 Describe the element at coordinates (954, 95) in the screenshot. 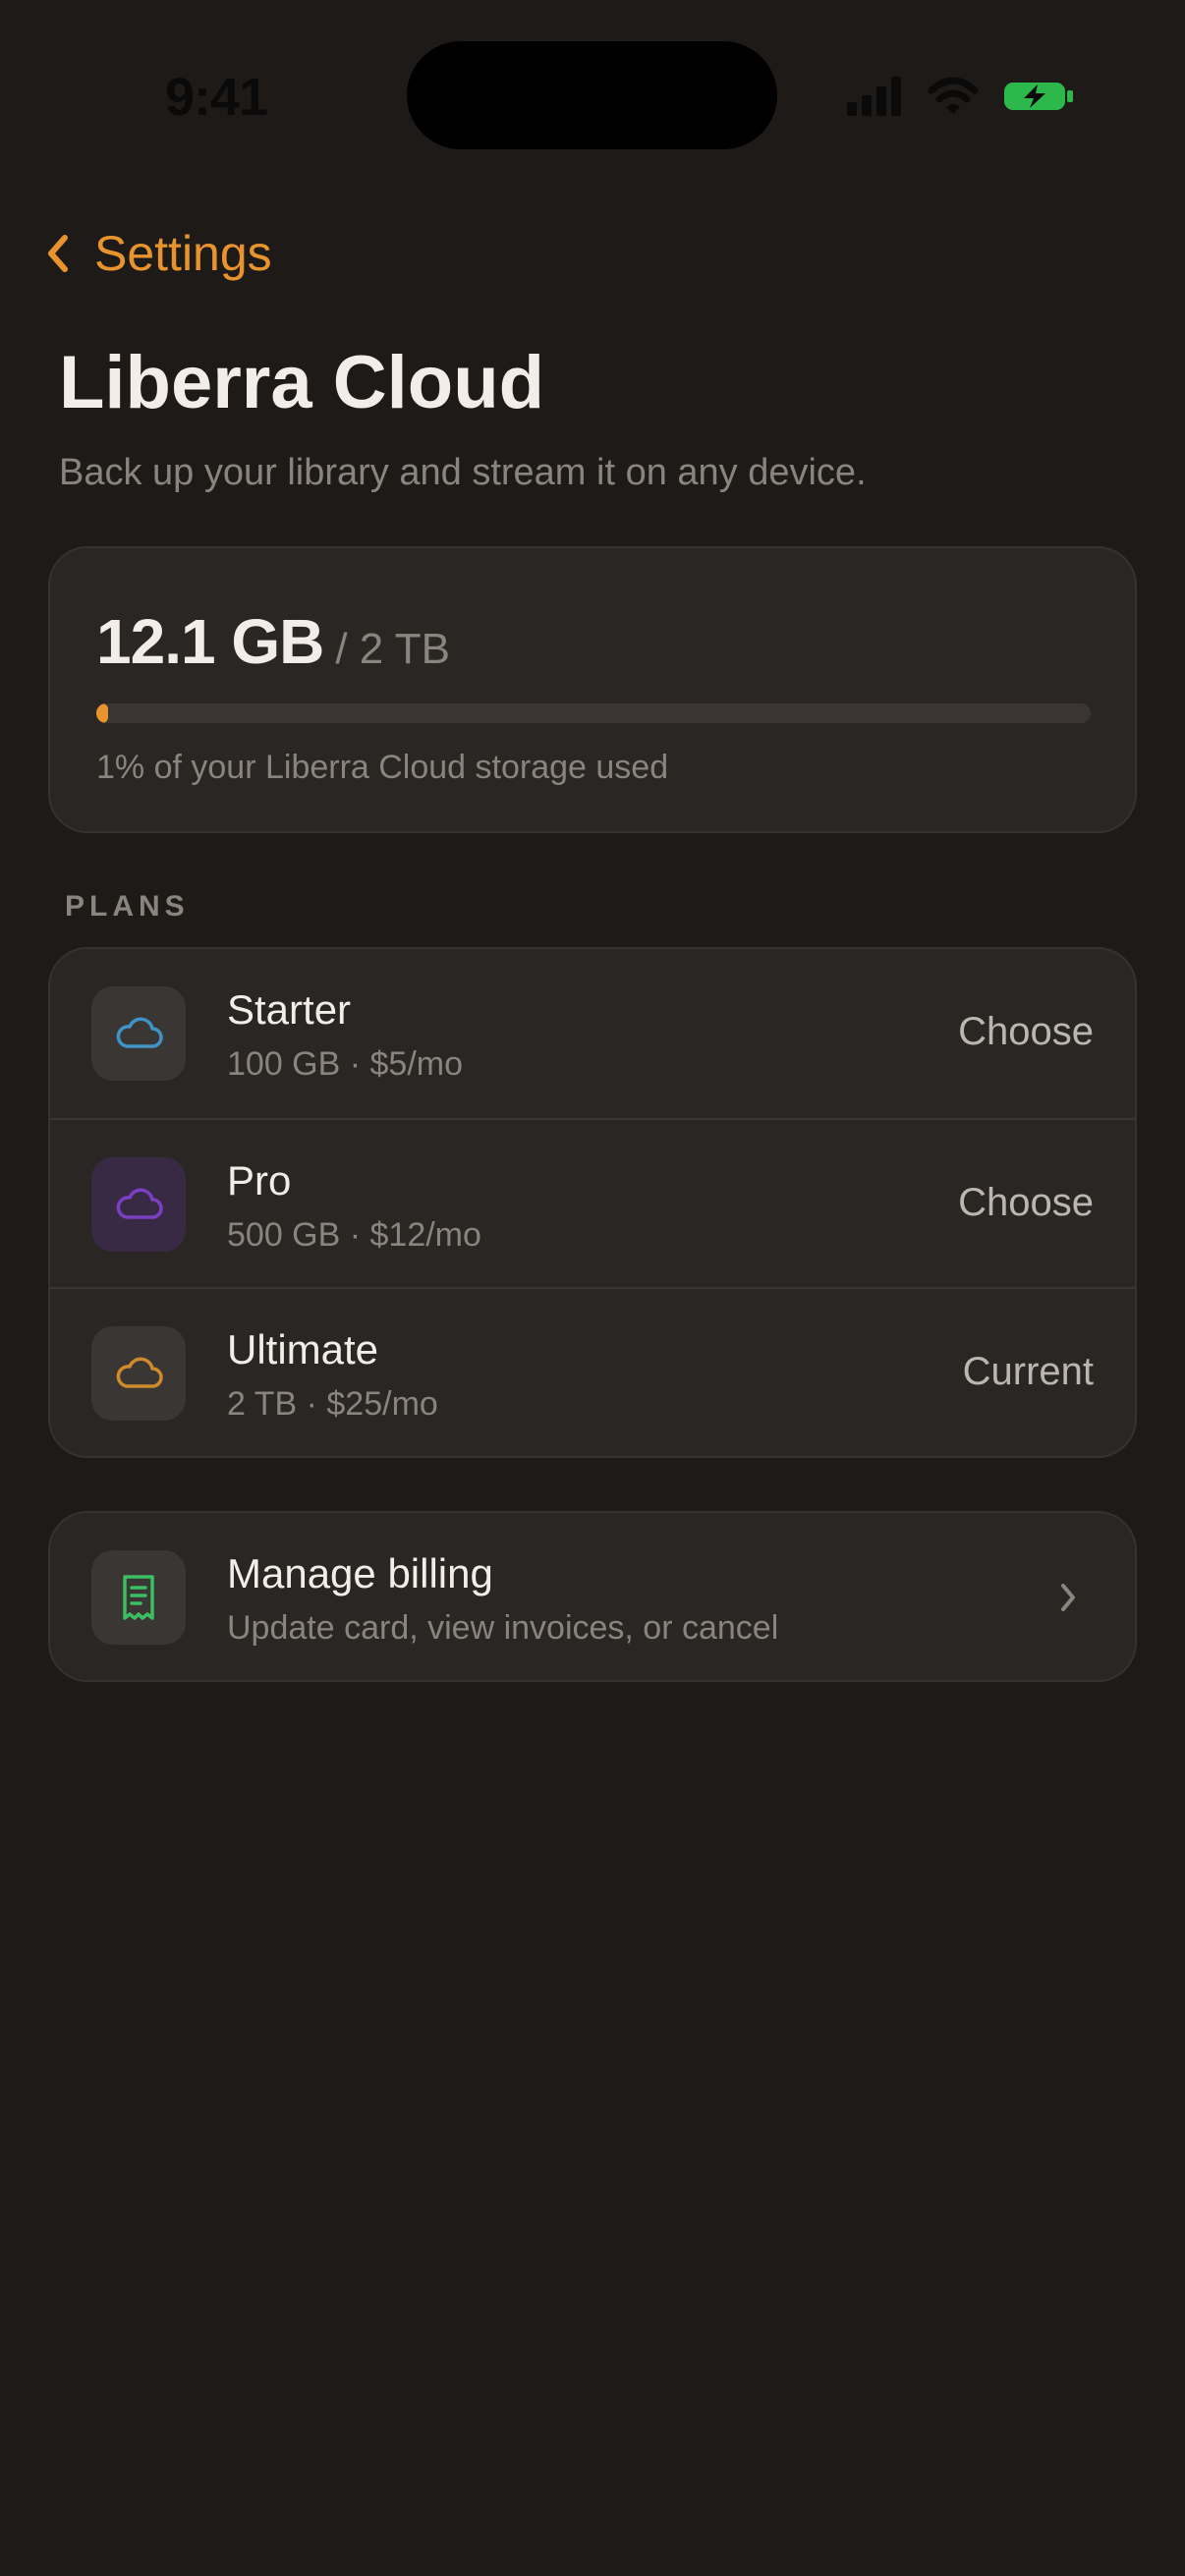

I see `wifi-icon` at that location.